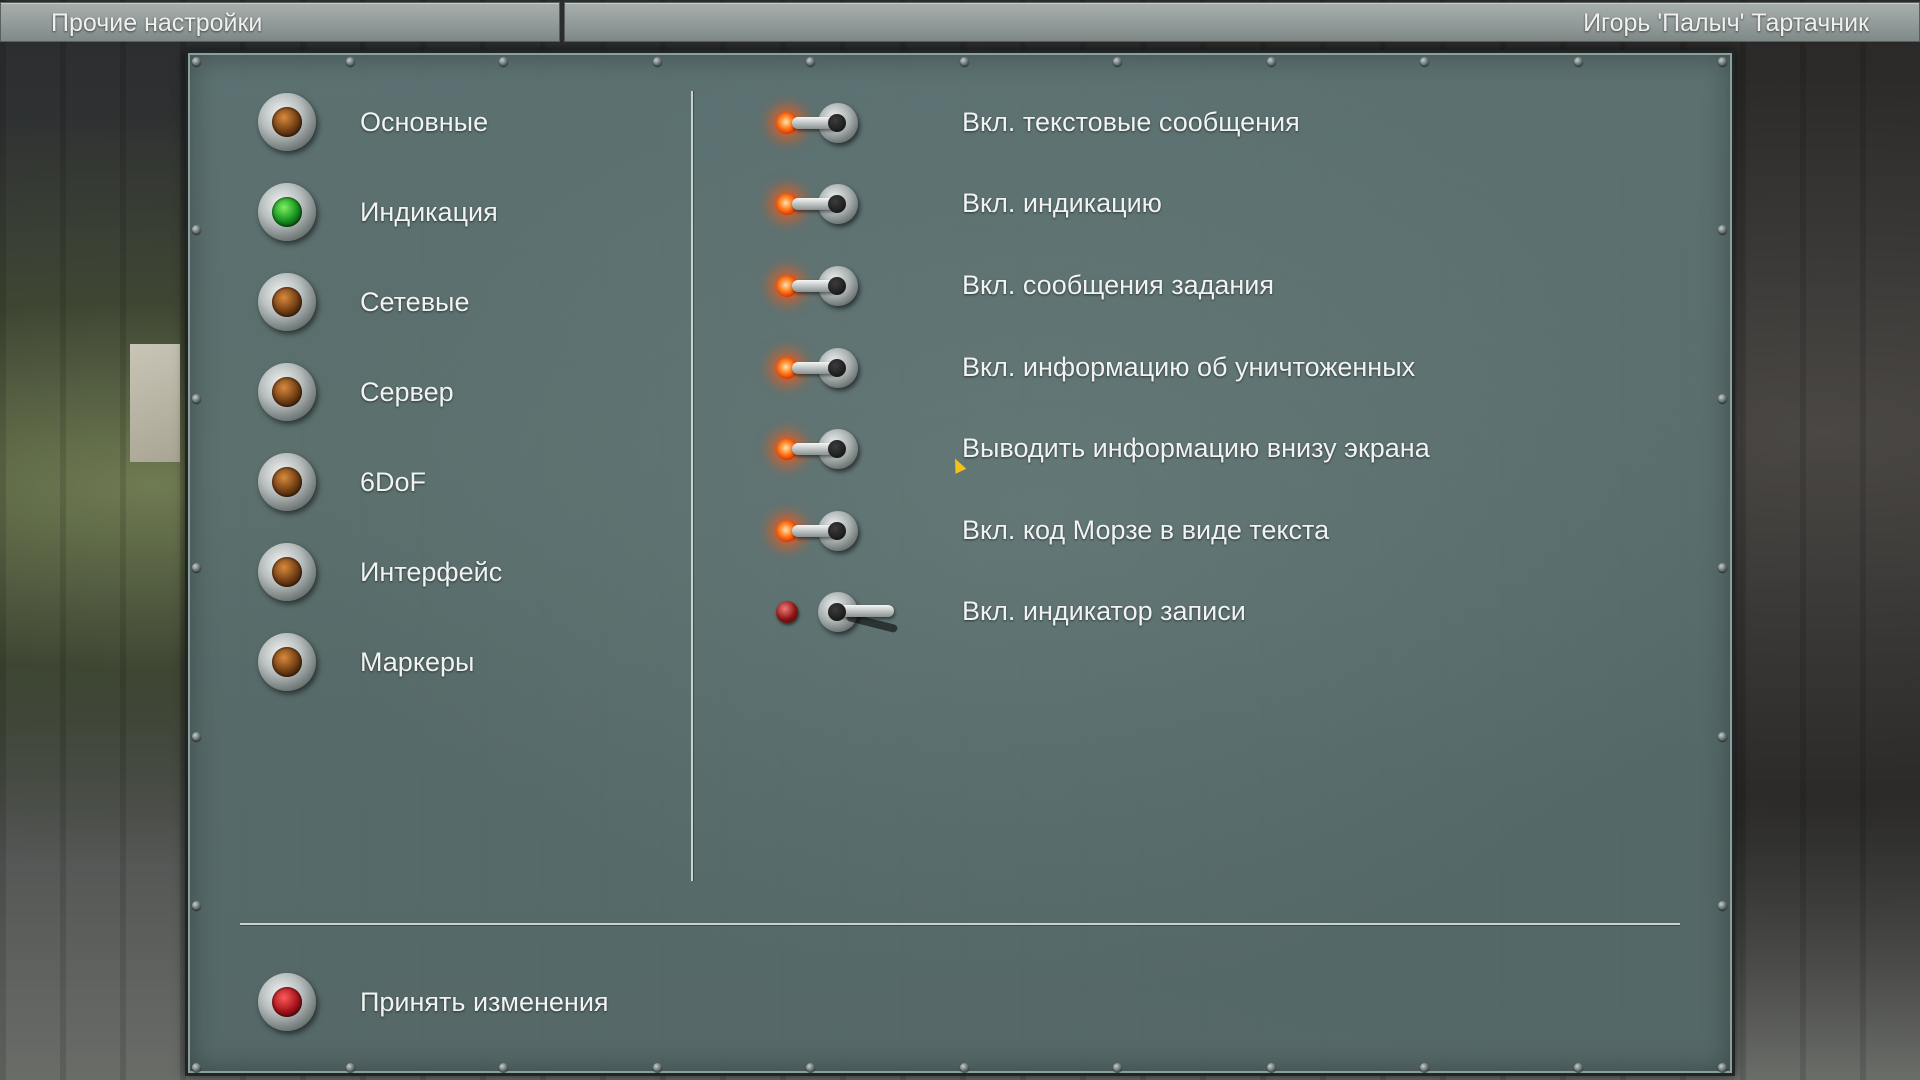 The height and width of the screenshot is (1080, 1920). What do you see at coordinates (417, 661) in the screenshot?
I see `menu-item-label: Маркеры` at bounding box center [417, 661].